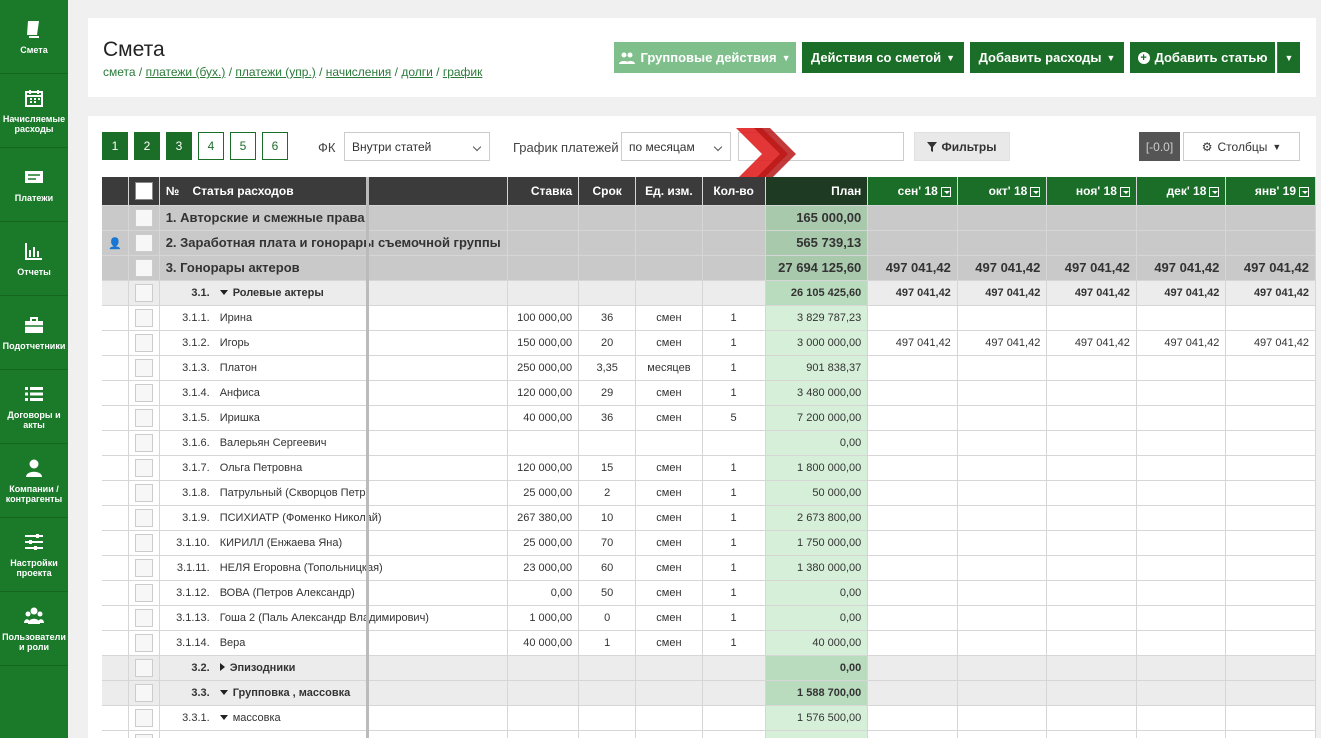  Describe the element at coordinates (243, 146) in the screenshot. I see `page-button-5: 5` at that location.